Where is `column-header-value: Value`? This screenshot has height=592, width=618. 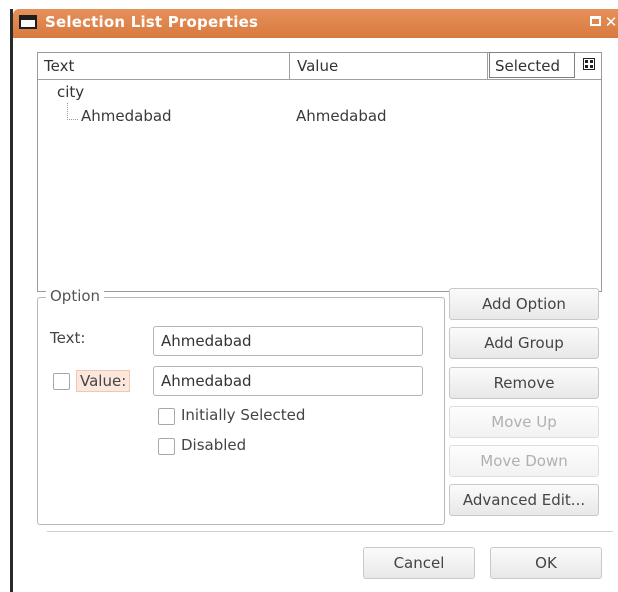
column-header-value: Value is located at coordinates (389, 66).